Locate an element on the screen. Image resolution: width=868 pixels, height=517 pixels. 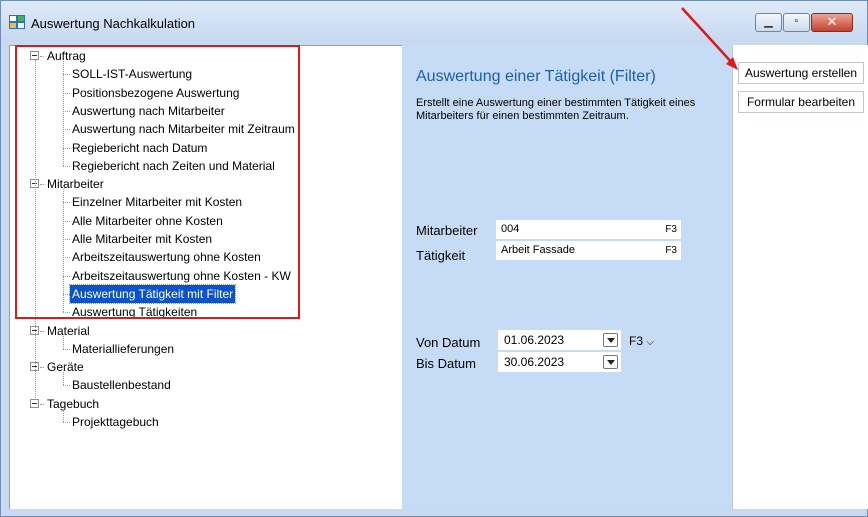
taetigkeit-field: Arbeit Fassade F3 is located at coordinates (588, 250).